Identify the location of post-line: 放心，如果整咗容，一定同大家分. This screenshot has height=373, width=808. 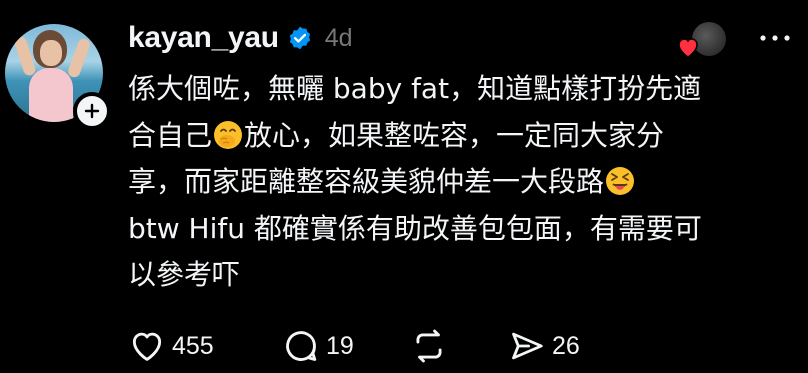
(454, 135).